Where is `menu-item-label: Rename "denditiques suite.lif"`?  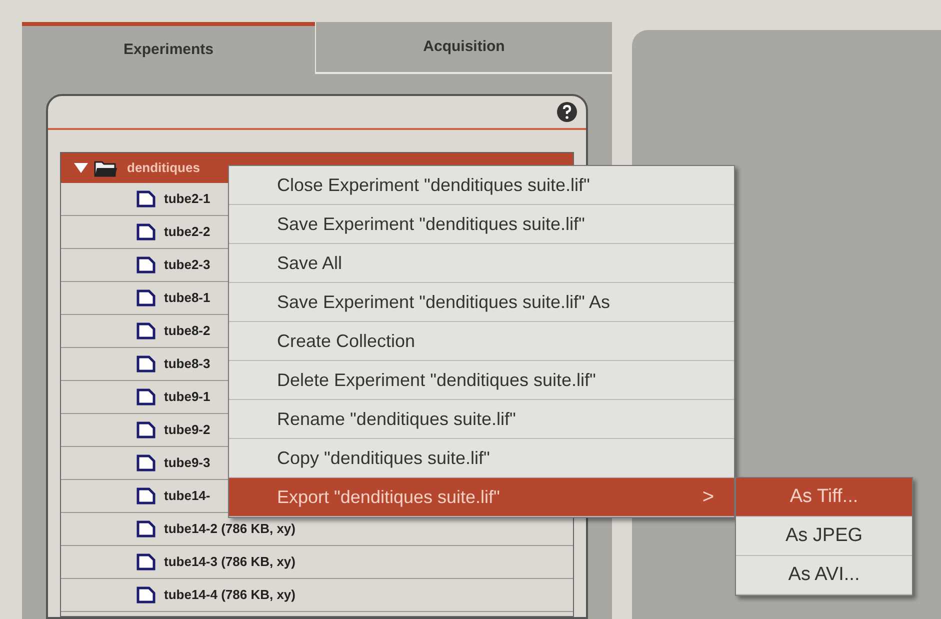
menu-item-label: Rename "denditiques suite.lif" is located at coordinates (396, 419).